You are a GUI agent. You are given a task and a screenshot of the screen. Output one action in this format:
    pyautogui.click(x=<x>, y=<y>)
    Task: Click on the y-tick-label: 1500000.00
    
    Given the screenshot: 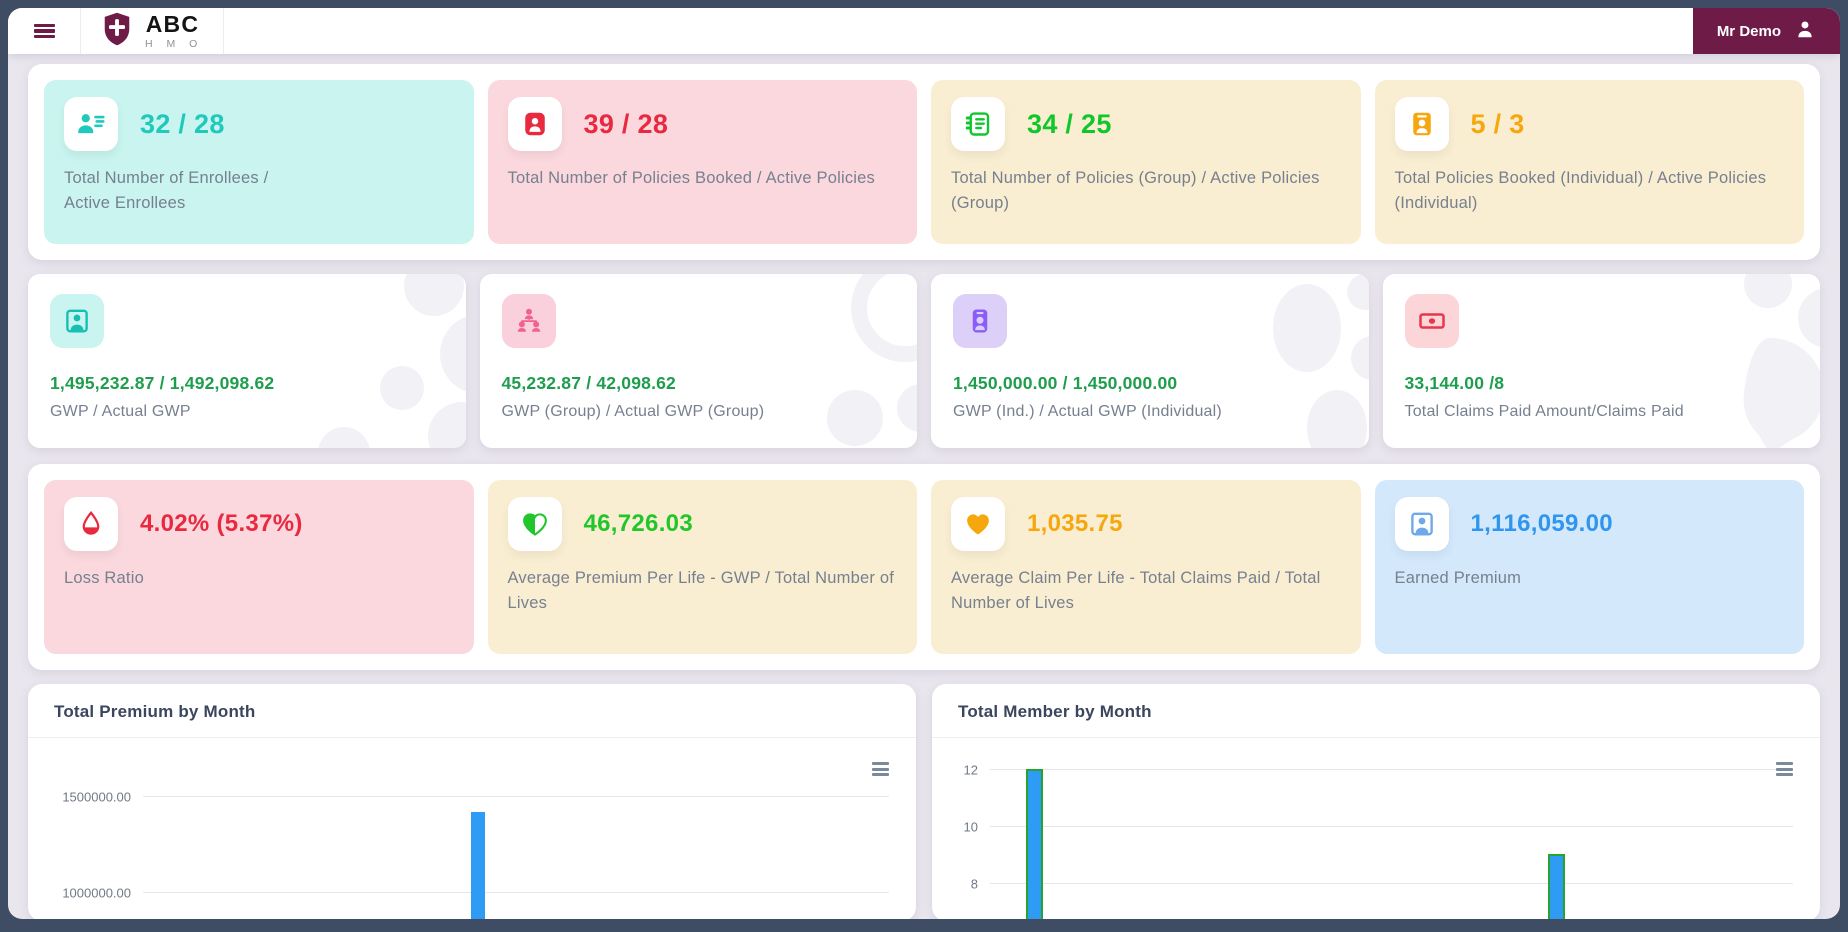 What is the action you would take?
    pyautogui.click(x=96, y=797)
    